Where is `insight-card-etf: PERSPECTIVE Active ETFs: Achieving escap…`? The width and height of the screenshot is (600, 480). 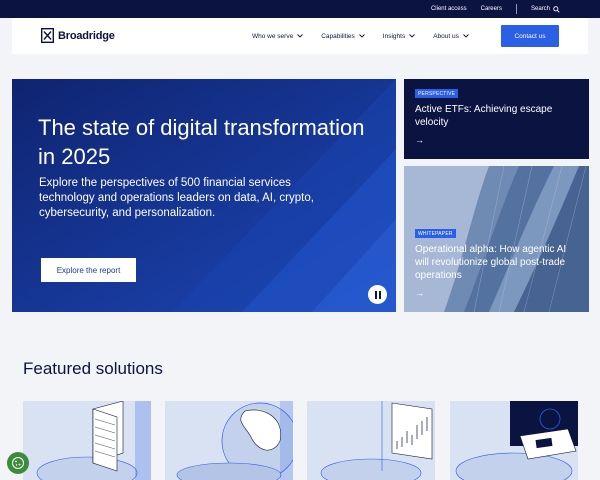
insight-card-etf: PERSPECTIVE Active ETFs: Achieving escap… is located at coordinates (496, 119).